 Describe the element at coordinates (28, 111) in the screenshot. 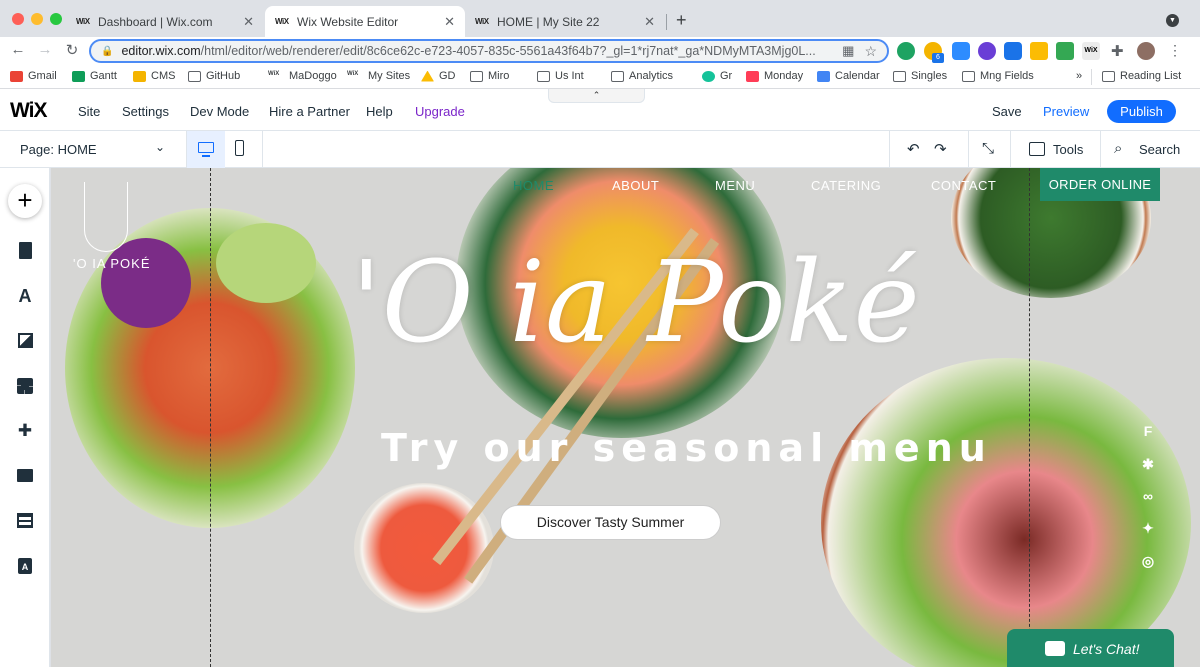

I see `wix-logo: WiX` at that location.